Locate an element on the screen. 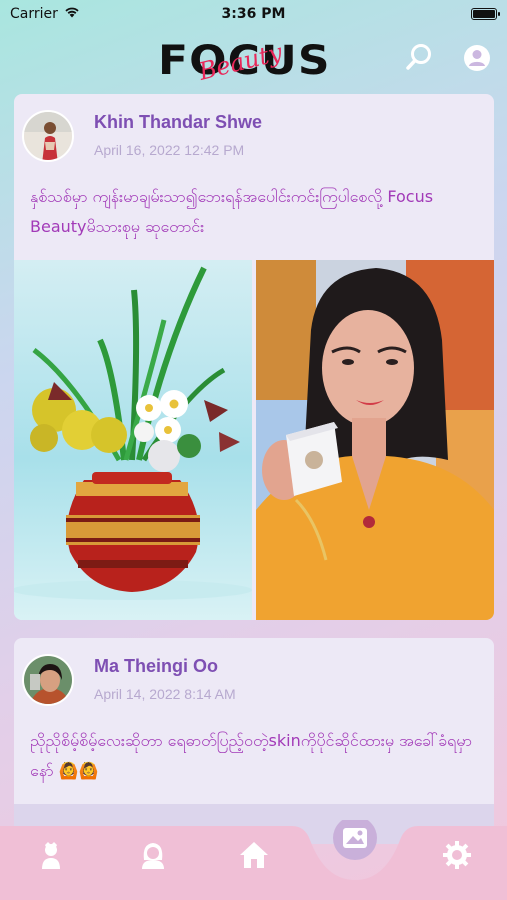 The image size is (507, 900). post-date: April 16, 2022 12:42 PM is located at coordinates (169, 150).